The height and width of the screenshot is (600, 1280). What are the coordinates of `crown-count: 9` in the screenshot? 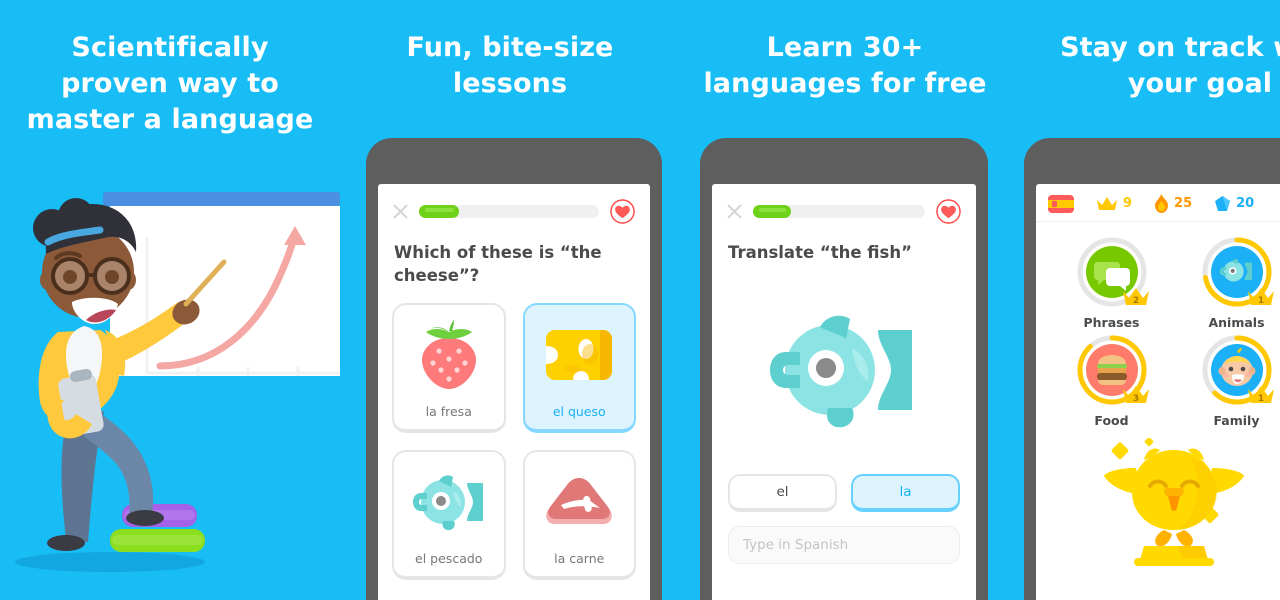 It's located at (1128, 203).